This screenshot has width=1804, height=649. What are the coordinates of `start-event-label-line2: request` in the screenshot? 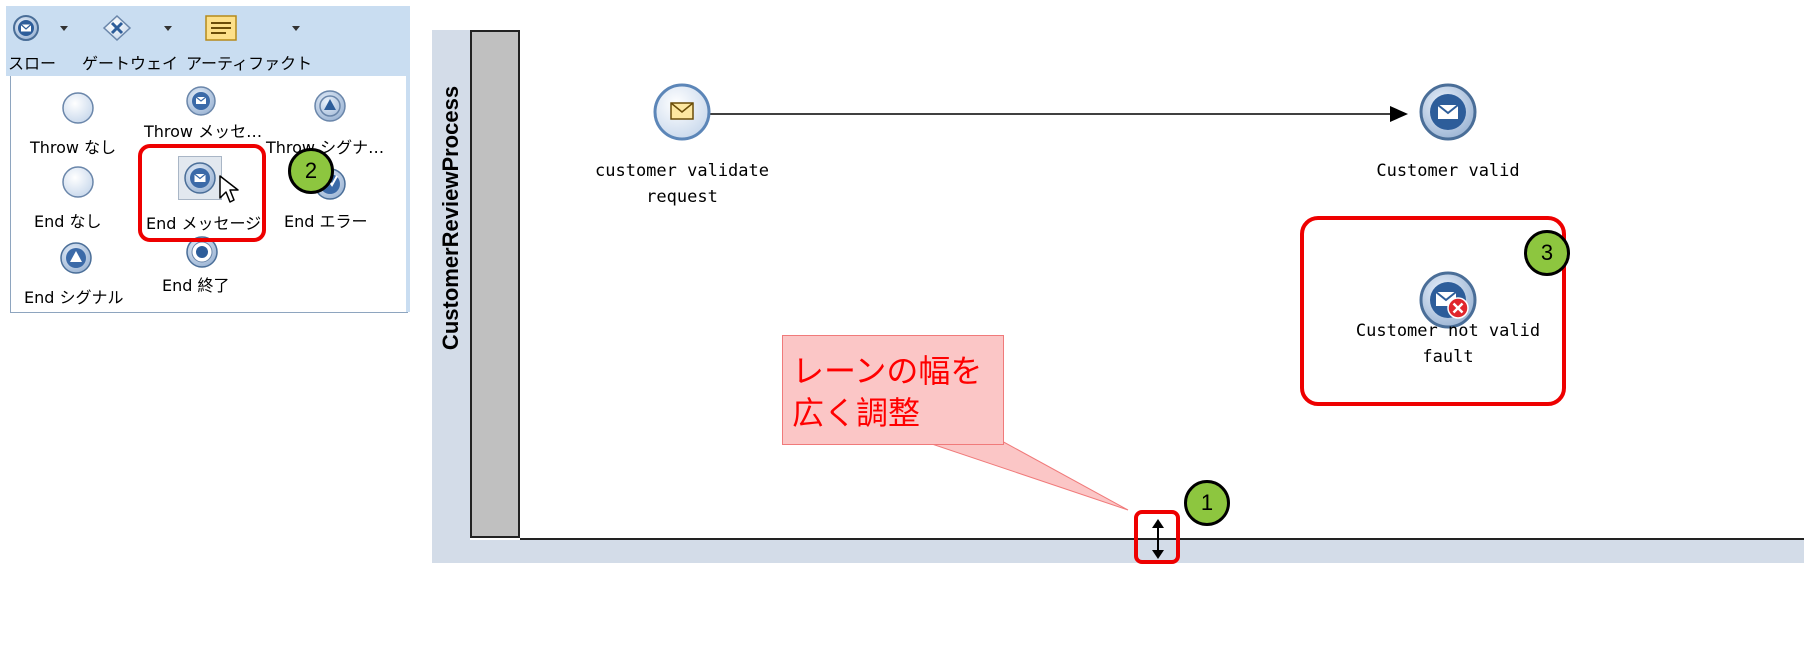 It's located at (682, 197).